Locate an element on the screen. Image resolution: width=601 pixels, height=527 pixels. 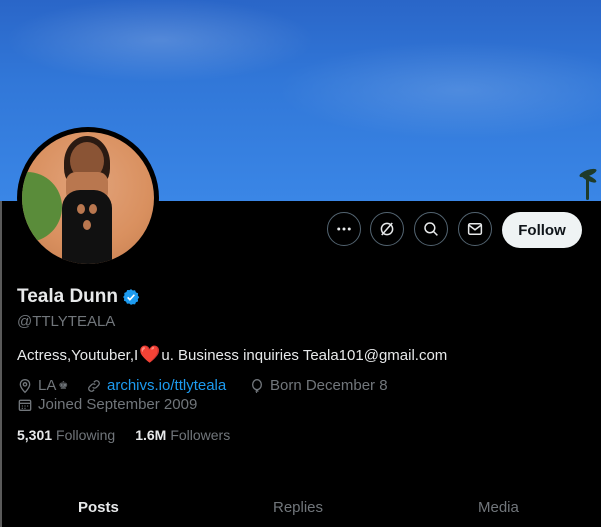
verified-badge-icon is located at coordinates (131, 297).